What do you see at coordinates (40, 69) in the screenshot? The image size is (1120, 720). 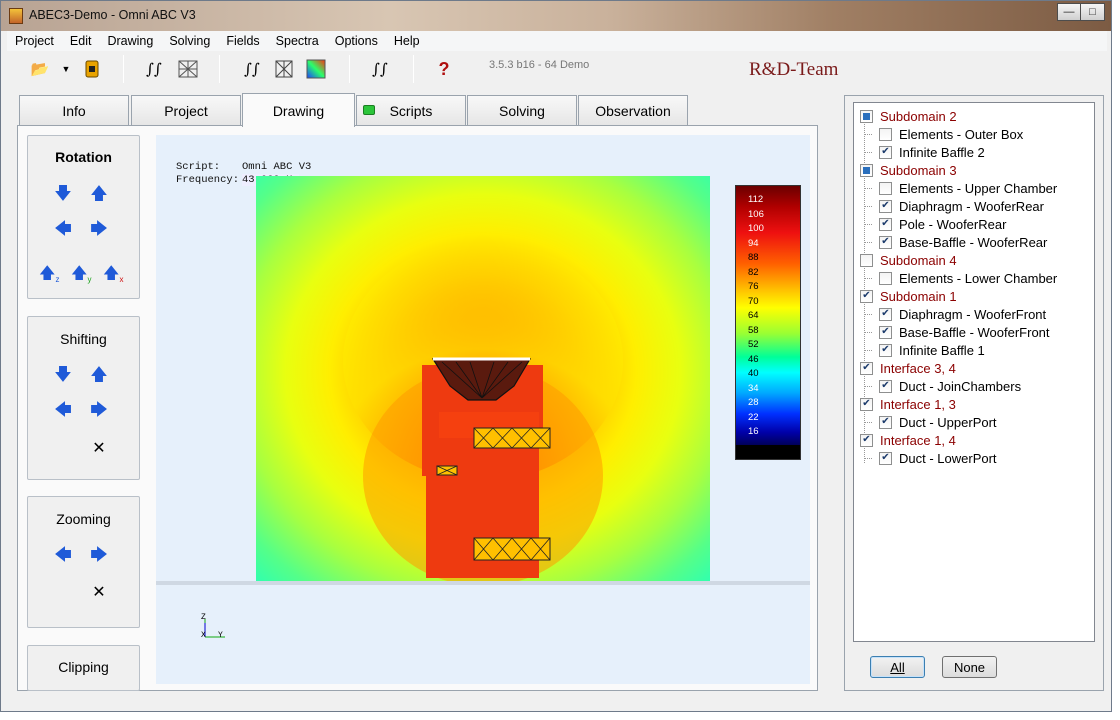 I see `open-folder-icon: 📂` at bounding box center [40, 69].